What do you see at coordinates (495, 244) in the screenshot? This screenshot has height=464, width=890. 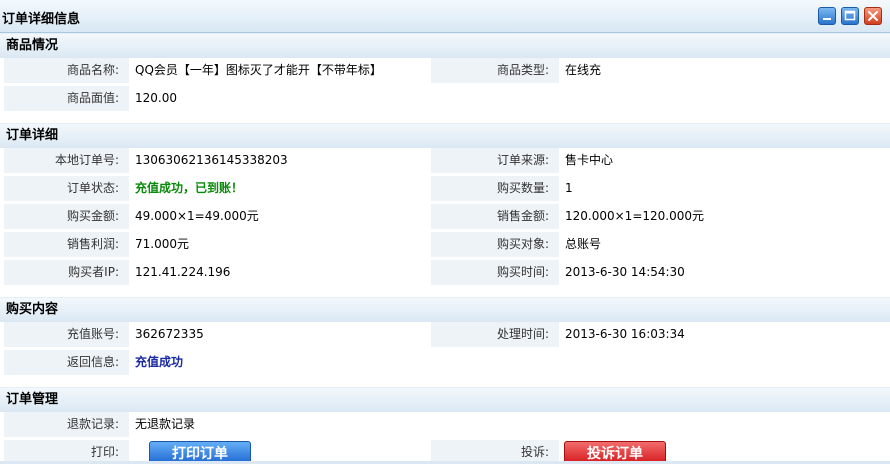 I see `target-label: 购买对象:` at bounding box center [495, 244].